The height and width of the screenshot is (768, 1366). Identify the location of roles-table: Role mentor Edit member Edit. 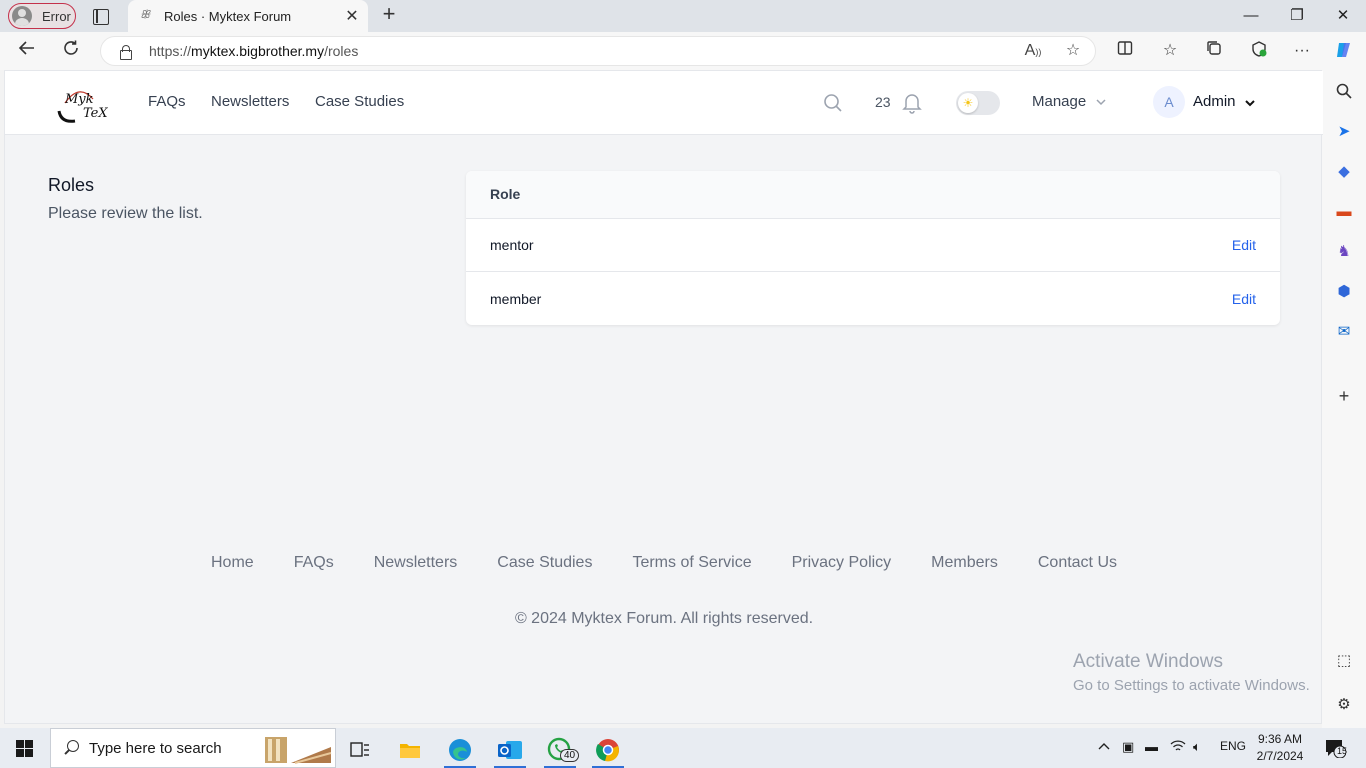
(873, 248).